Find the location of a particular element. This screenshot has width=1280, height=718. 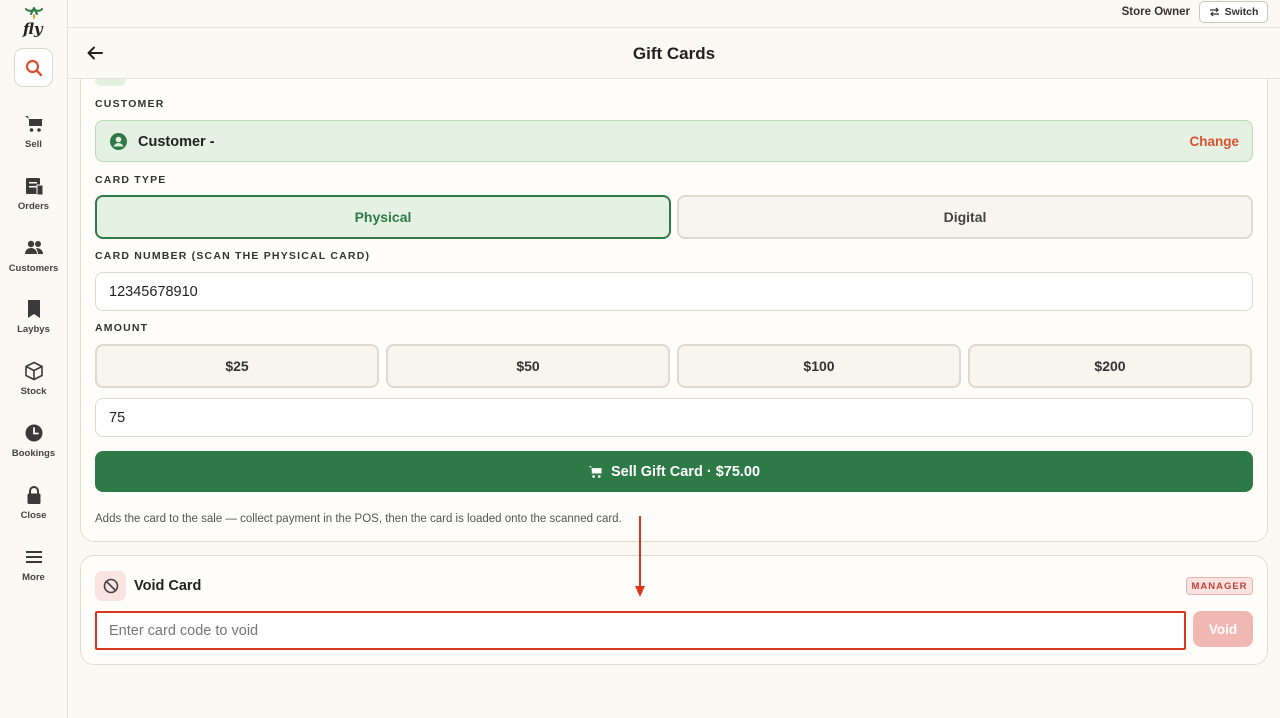

sidebar-item-label: Close is located at coordinates (33, 515).